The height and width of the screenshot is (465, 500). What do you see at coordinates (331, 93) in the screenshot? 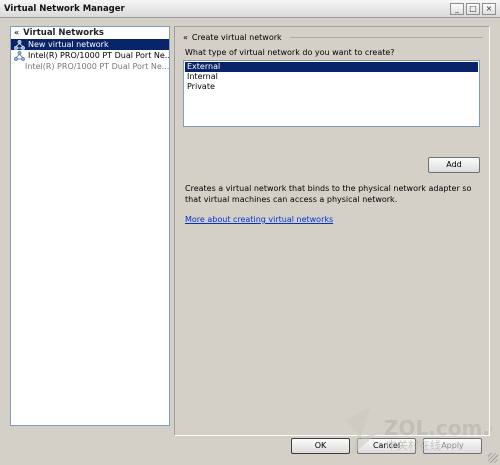
I see `network-type-listbox: External Internal Private` at bounding box center [331, 93].